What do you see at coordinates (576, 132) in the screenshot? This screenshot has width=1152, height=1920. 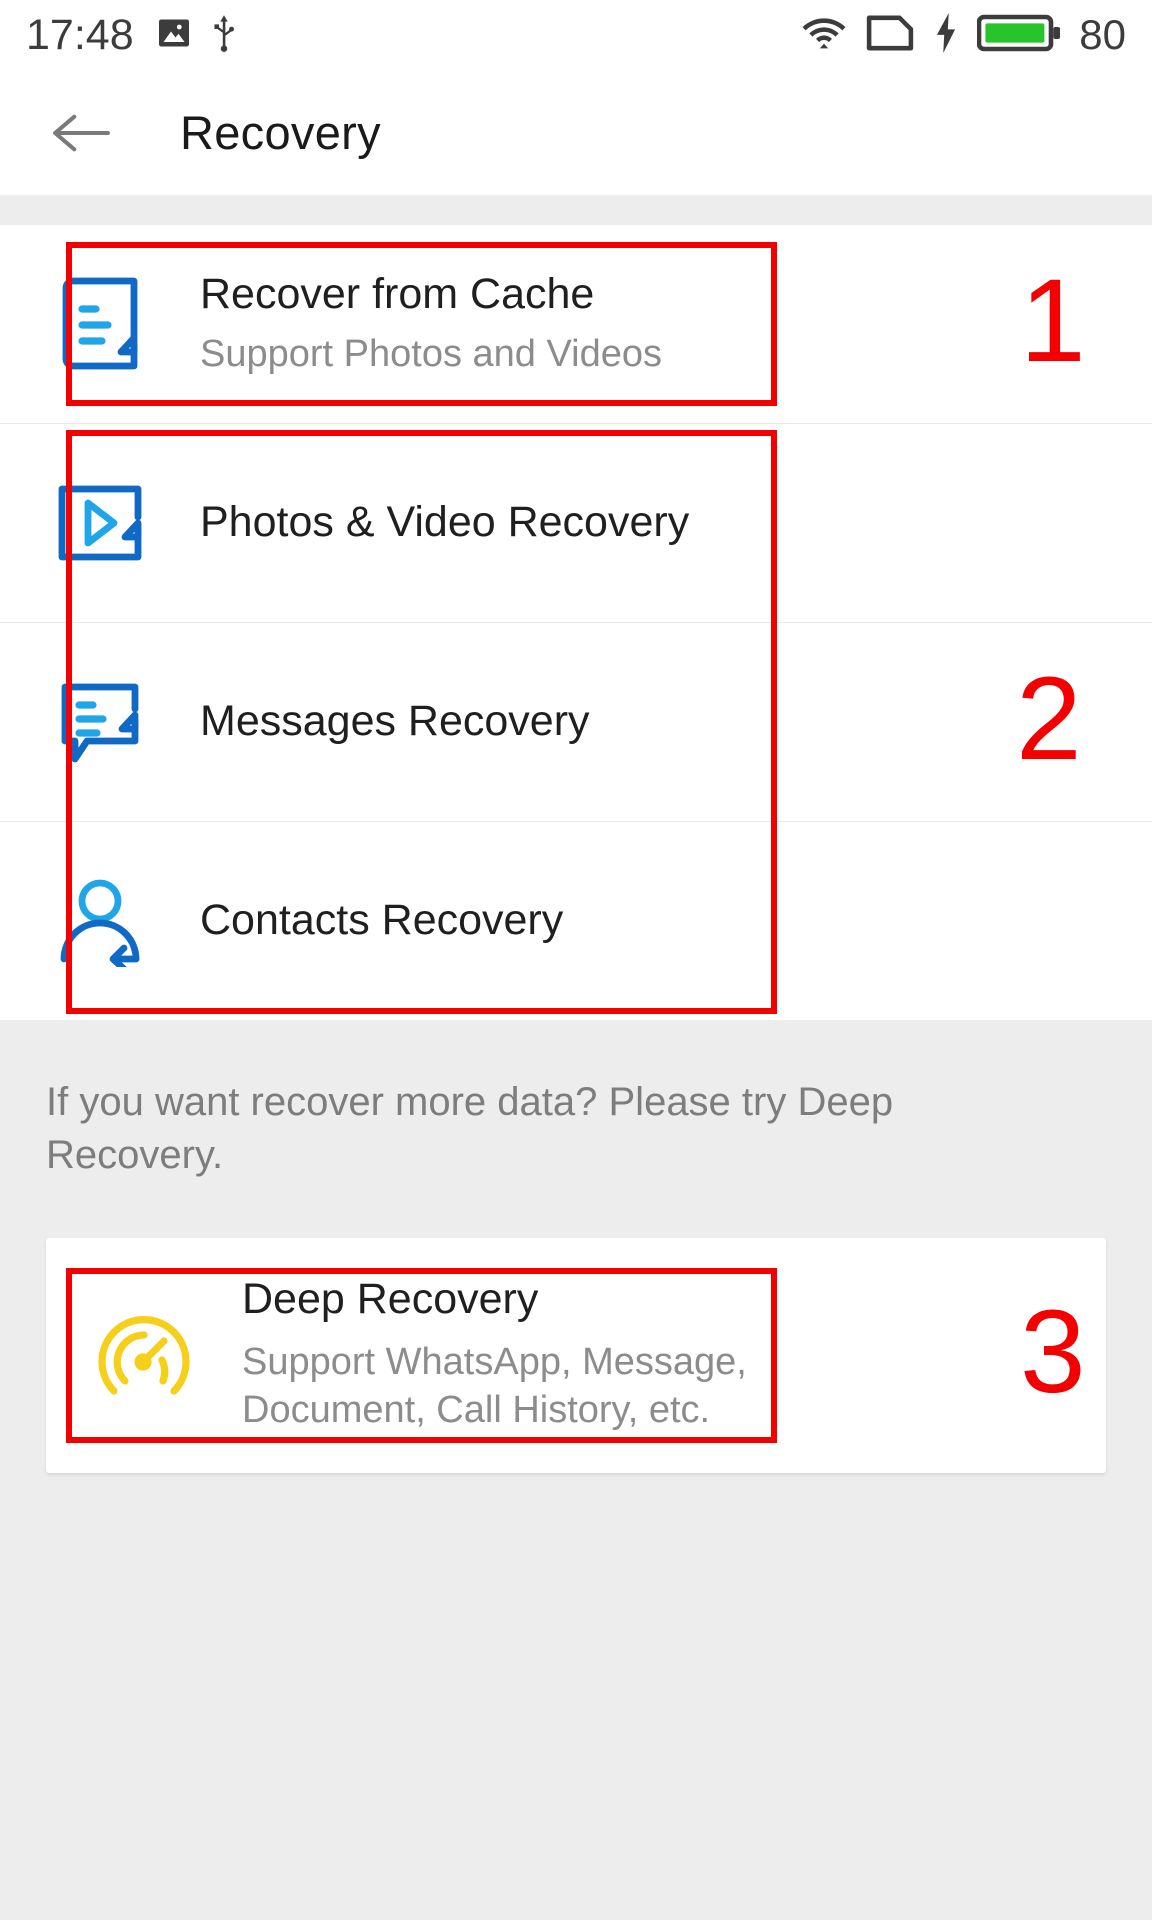 I see `app-bar: Recovery` at bounding box center [576, 132].